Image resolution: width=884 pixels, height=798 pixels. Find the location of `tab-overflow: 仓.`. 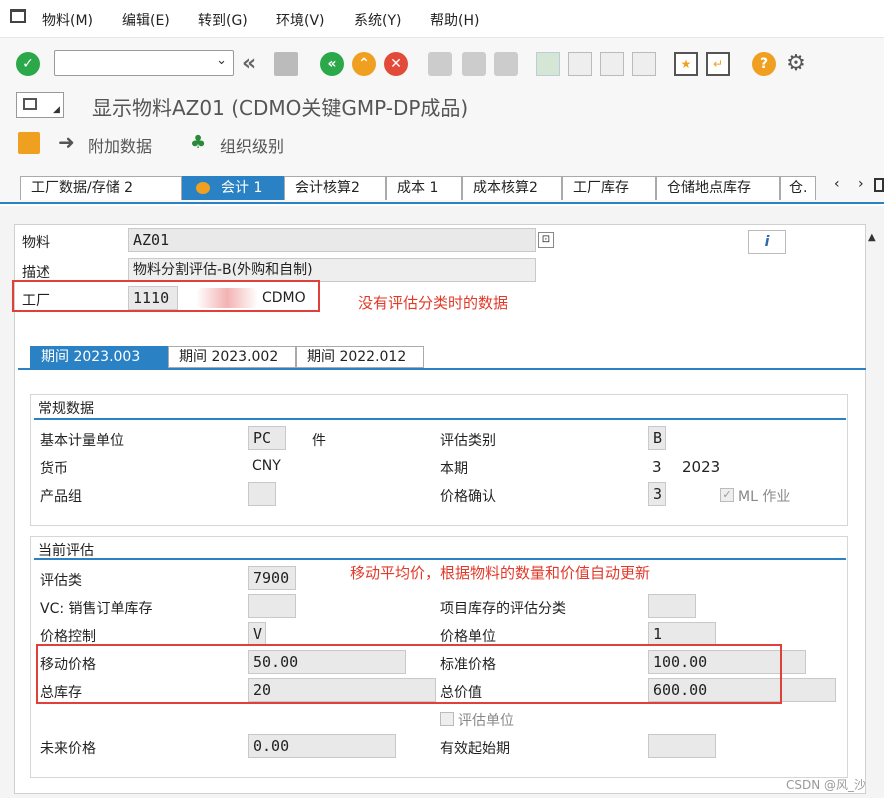

tab-overflow: 仓. is located at coordinates (798, 188).